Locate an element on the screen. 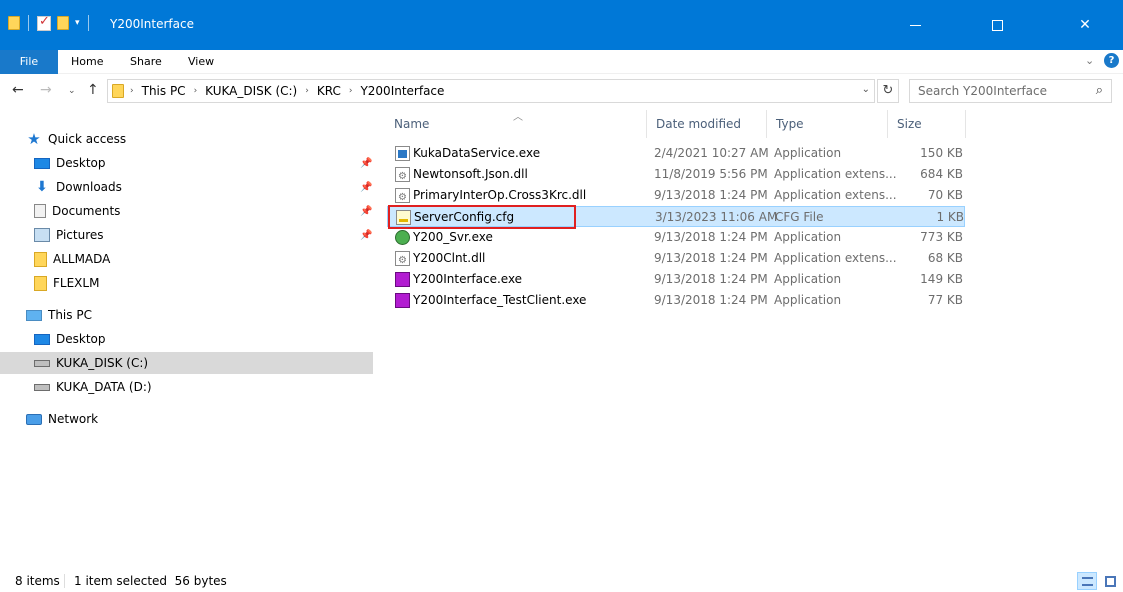 The height and width of the screenshot is (592, 1123). tab-file: File is located at coordinates (29, 62).